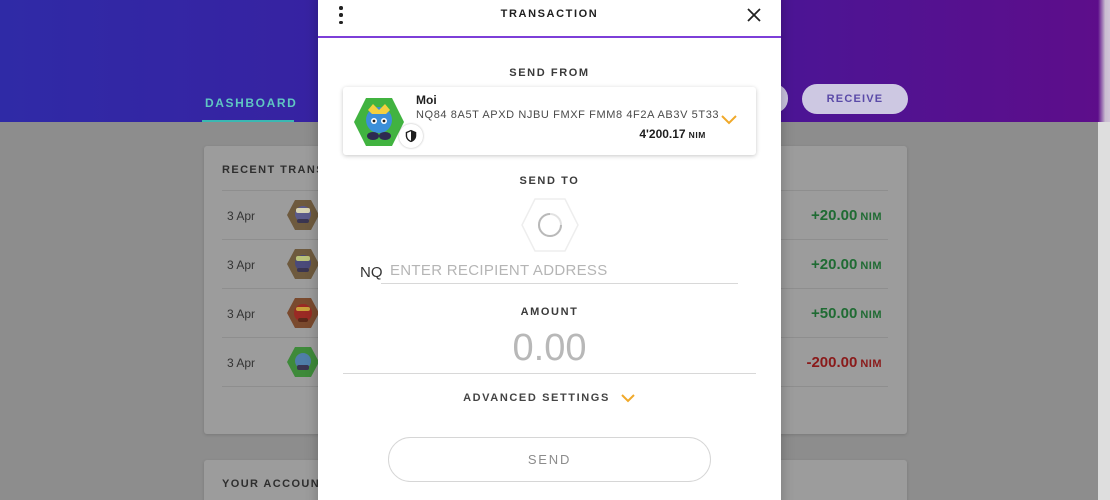 The height and width of the screenshot is (500, 1110). What do you see at coordinates (549, 349) in the screenshot?
I see `amount-input` at bounding box center [549, 349].